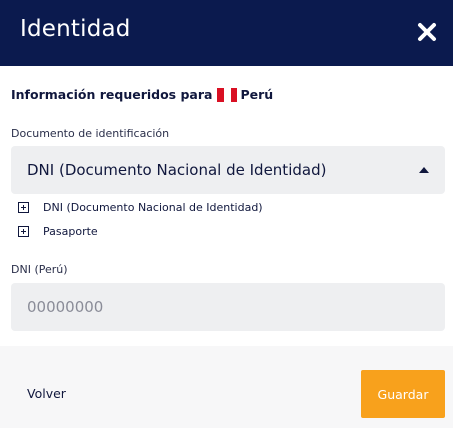 The height and width of the screenshot is (428, 453). Describe the element at coordinates (153, 207) in the screenshot. I see `document-option-label: DNI (Documento Nacional de Identidad)` at that location.